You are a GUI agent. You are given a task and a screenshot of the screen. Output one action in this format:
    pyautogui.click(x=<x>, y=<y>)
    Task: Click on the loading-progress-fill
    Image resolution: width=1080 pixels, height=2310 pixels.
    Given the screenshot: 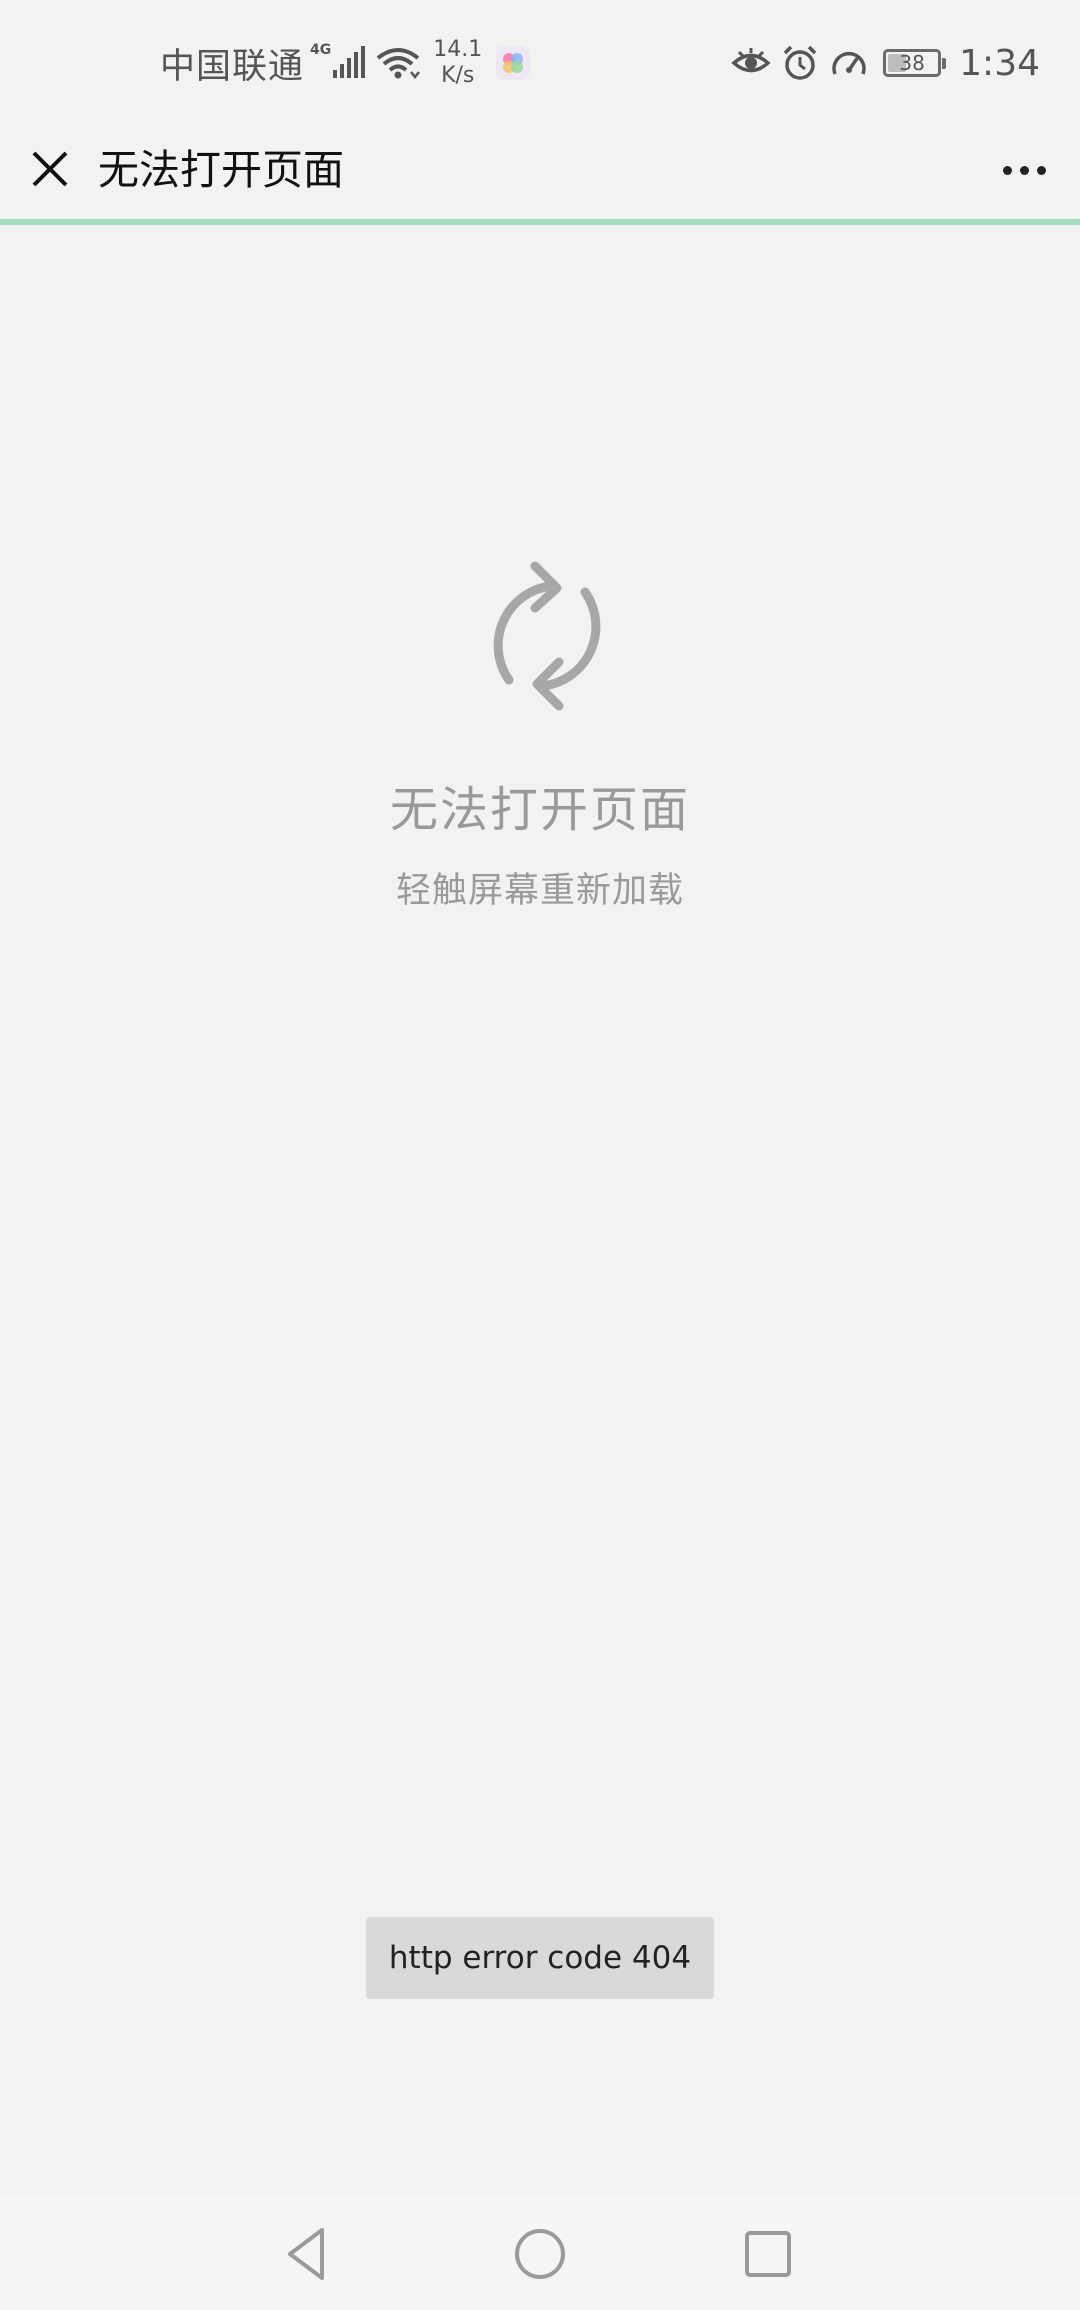 What is the action you would take?
    pyautogui.click(x=540, y=222)
    